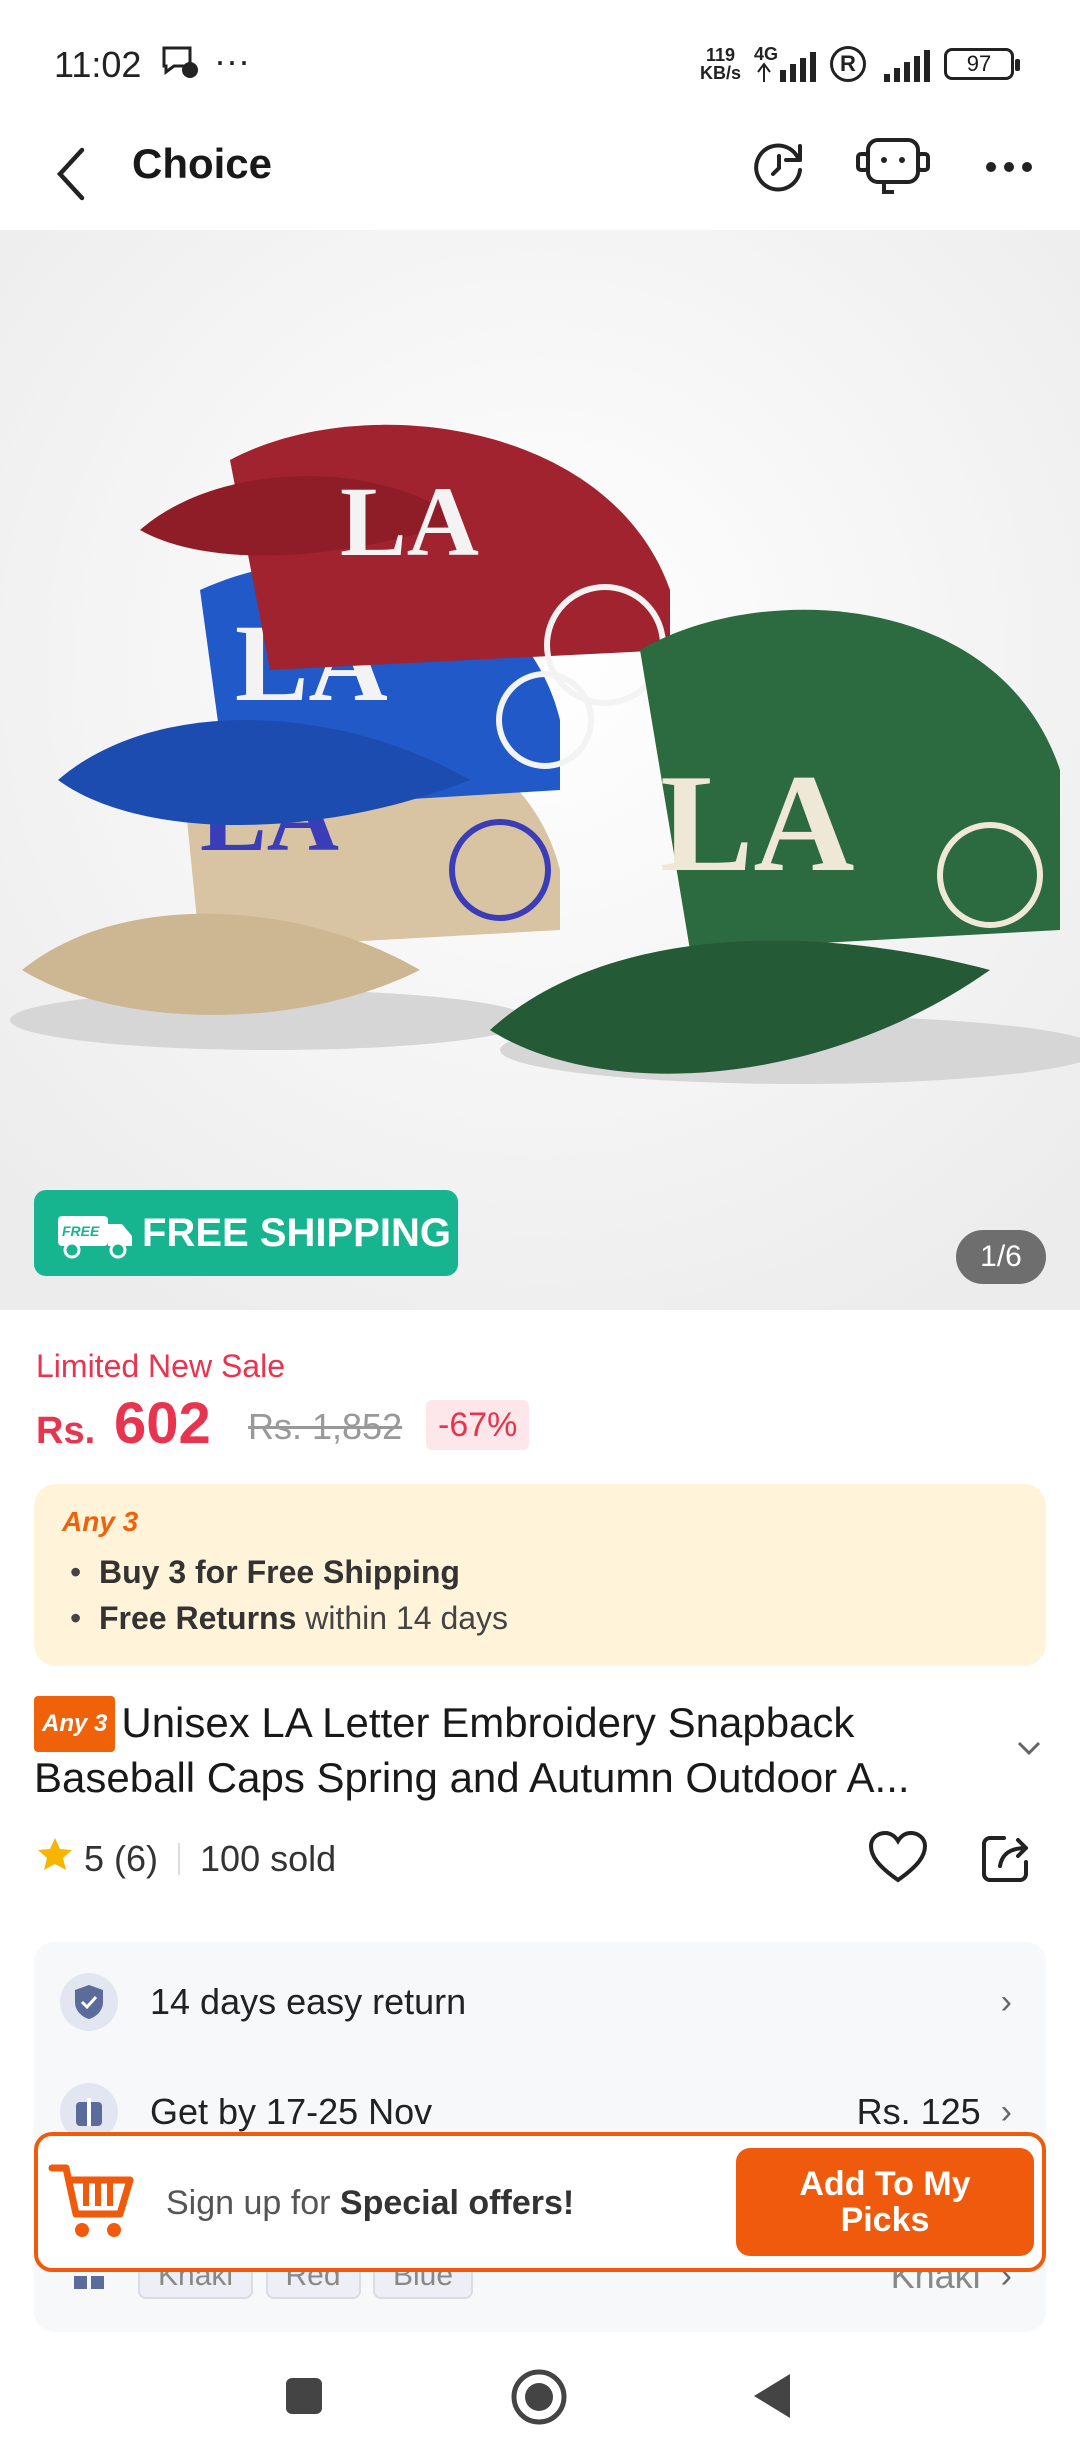  What do you see at coordinates (1001, 1257) in the screenshot?
I see `image-counter: 1/6` at bounding box center [1001, 1257].